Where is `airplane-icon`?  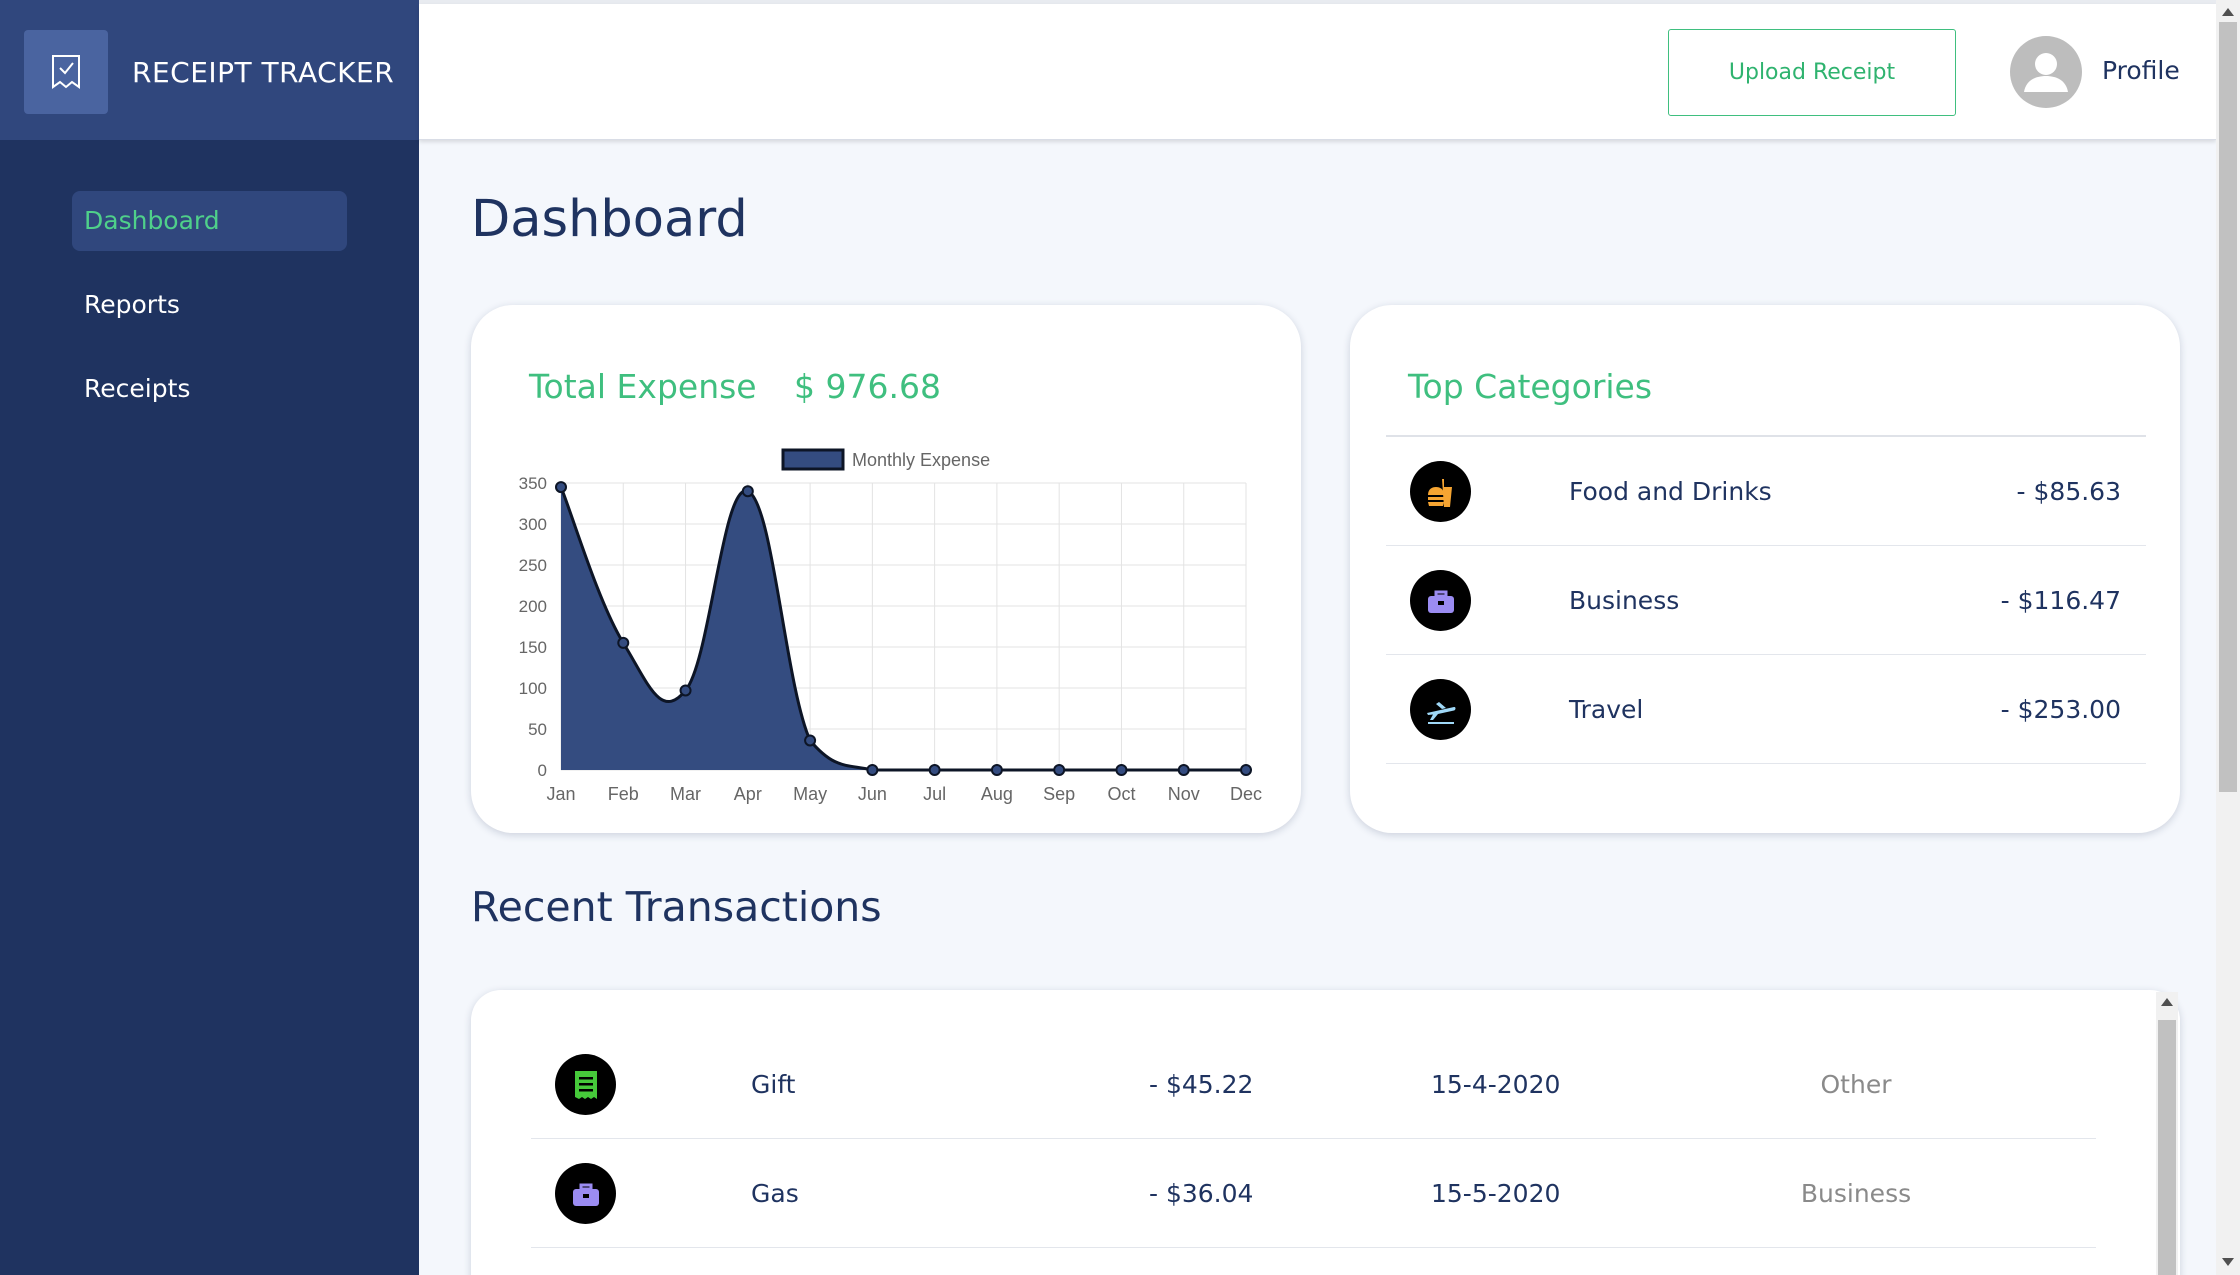
airplane-icon is located at coordinates (1440, 709).